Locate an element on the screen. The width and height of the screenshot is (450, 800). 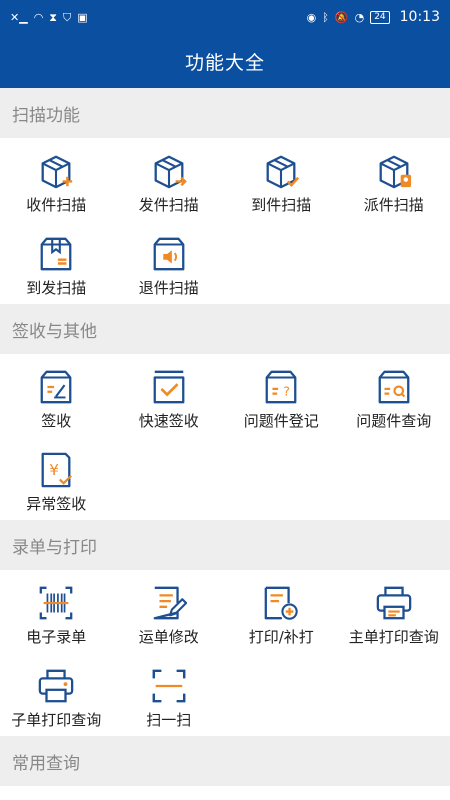
sign-button: 签收 is located at coordinates (56, 399).